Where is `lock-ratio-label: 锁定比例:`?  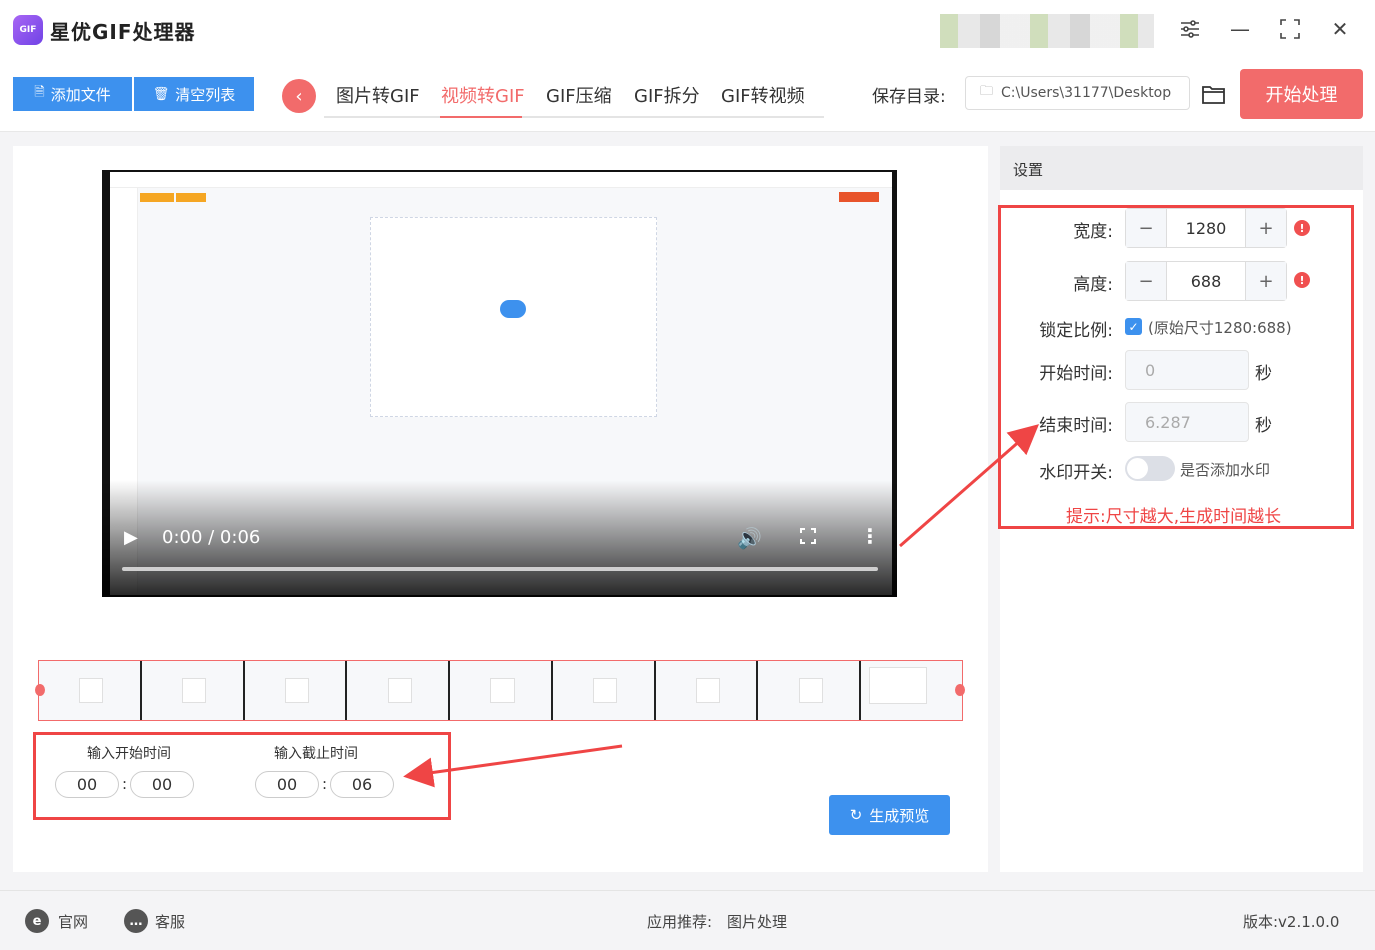
lock-ratio-label: 锁定比例: is located at coordinates (1076, 331).